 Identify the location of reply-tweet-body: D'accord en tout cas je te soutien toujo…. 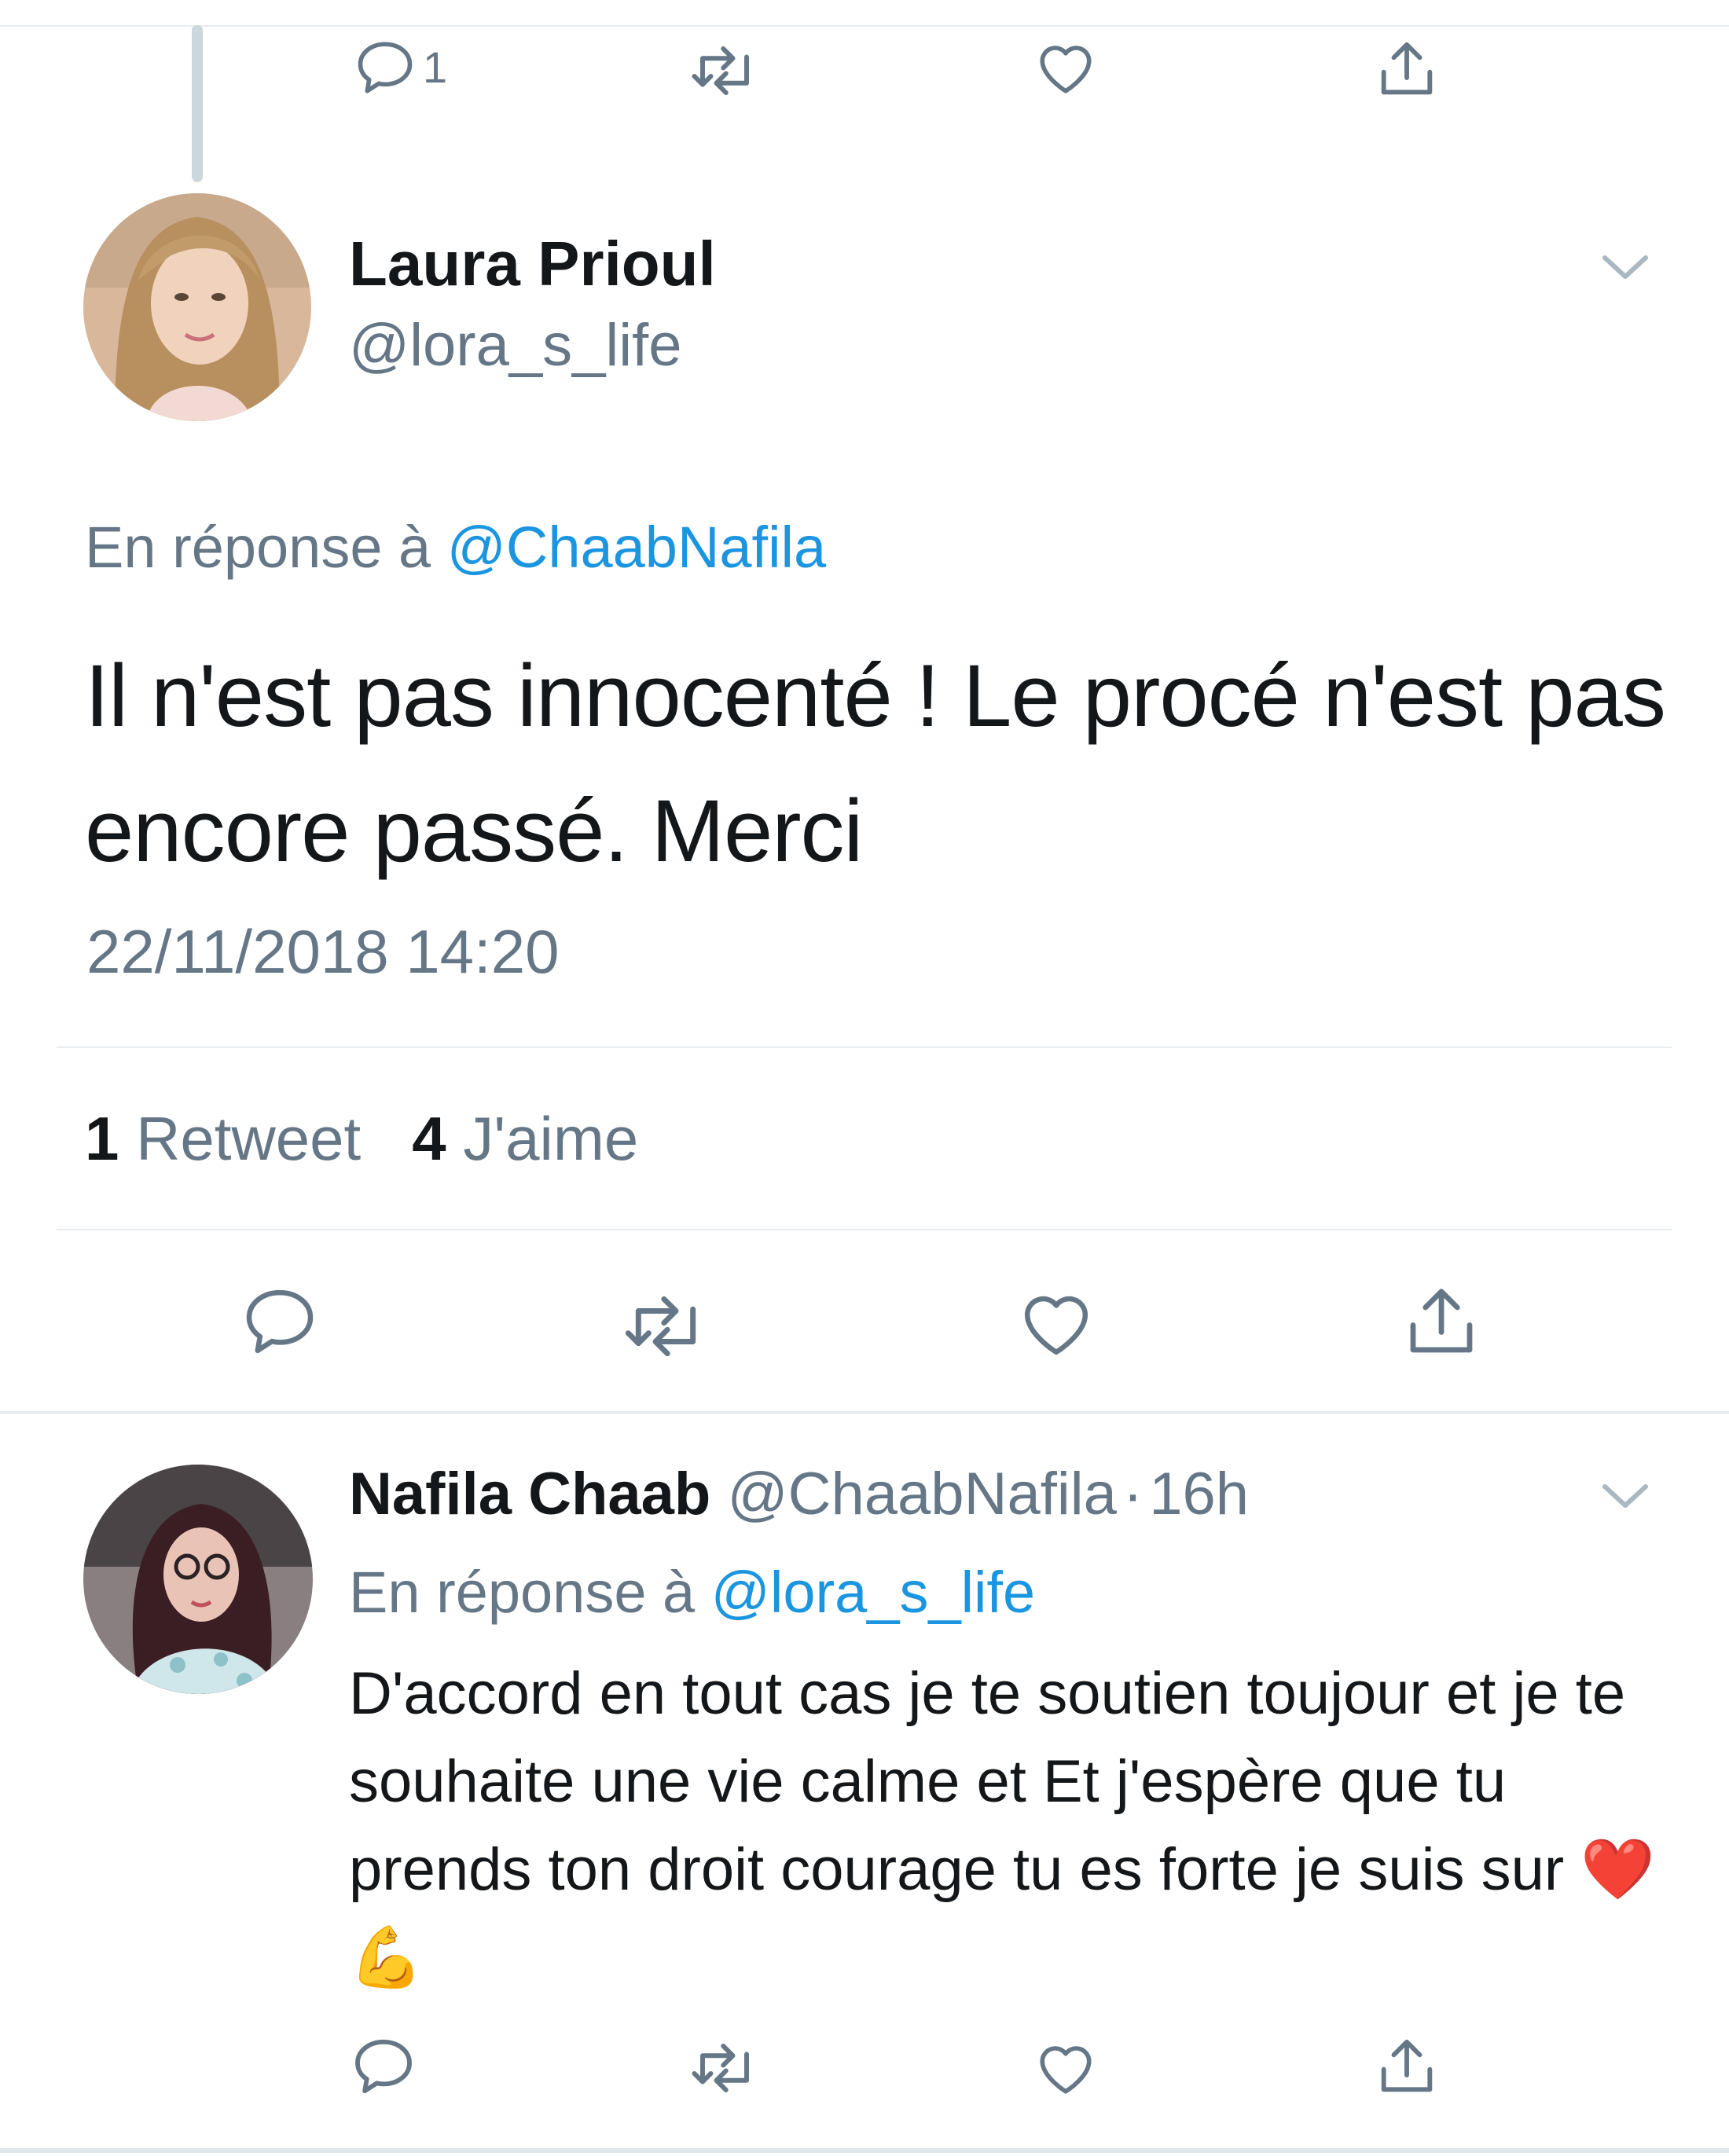
(988, 1781).